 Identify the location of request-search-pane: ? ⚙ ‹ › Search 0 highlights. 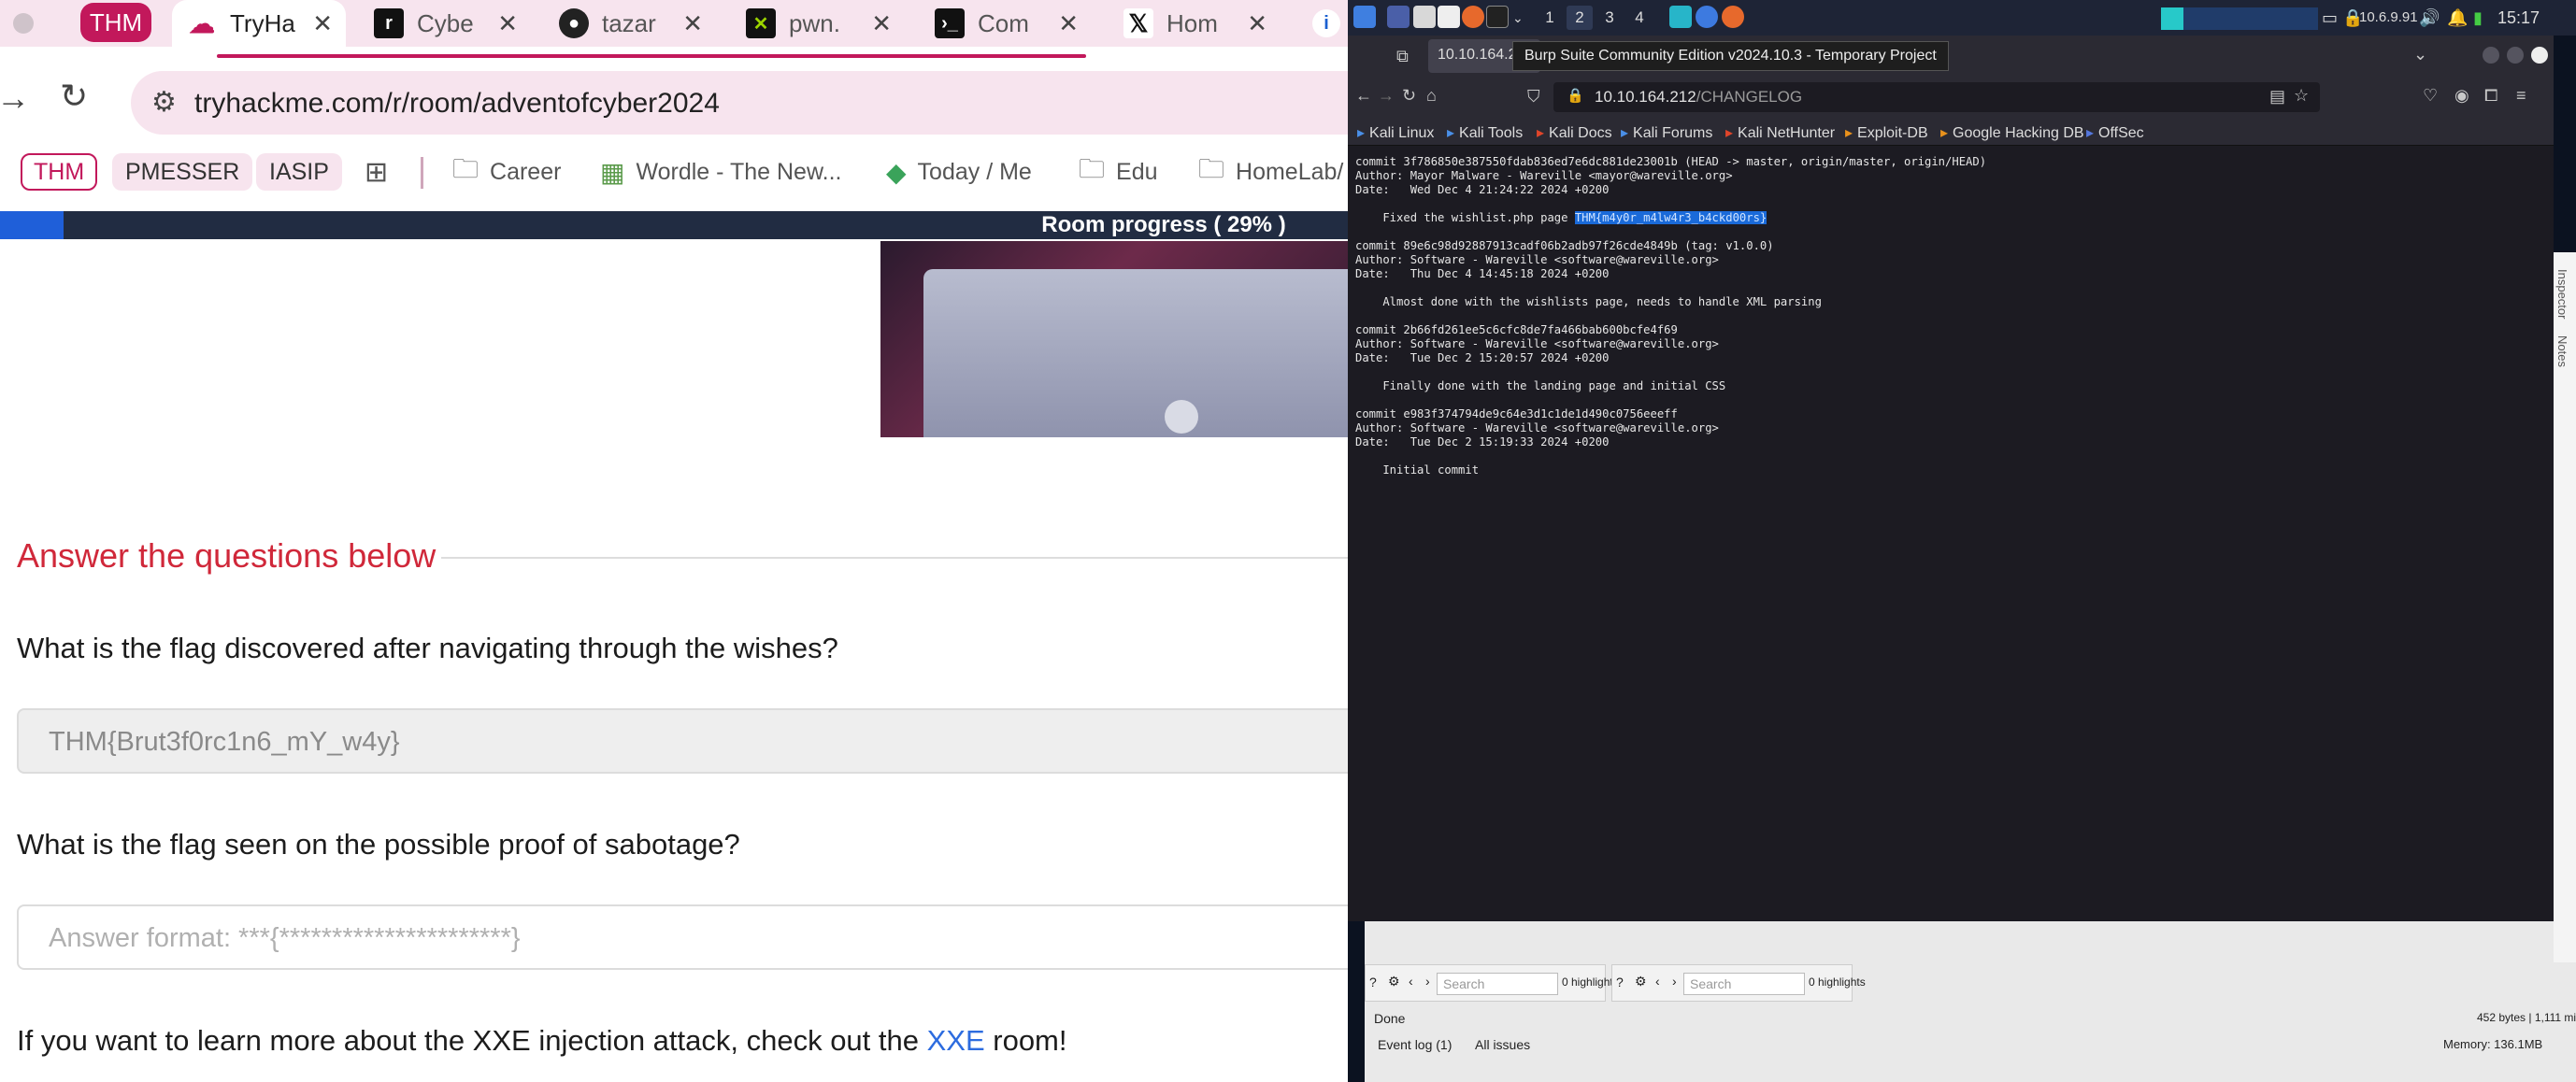
(1492, 983).